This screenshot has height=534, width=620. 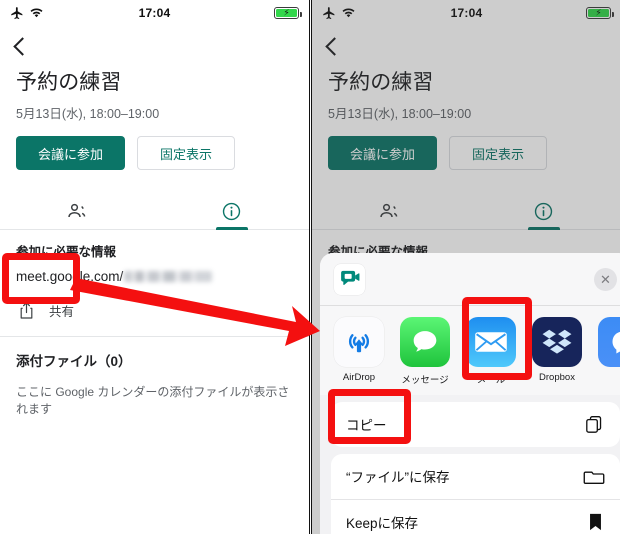 I want to click on dropbox-icon, so click(x=557, y=341).